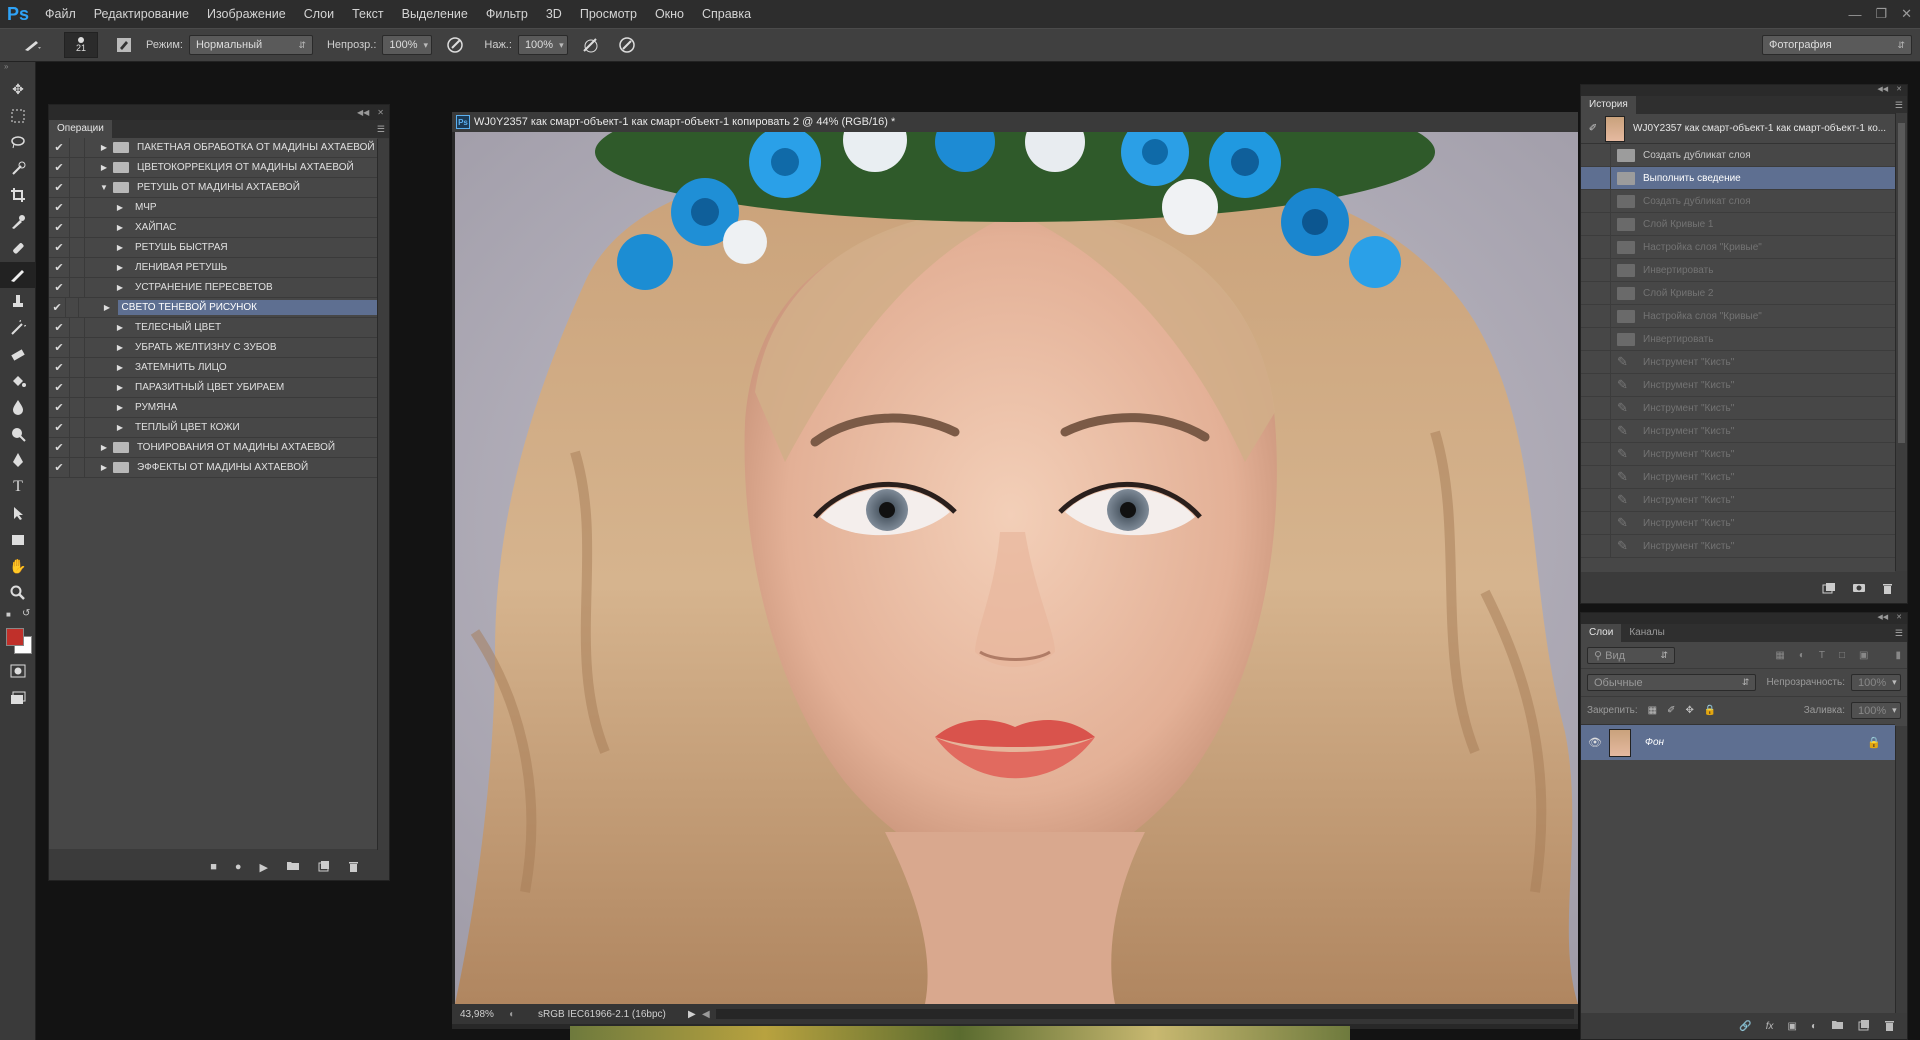 The width and height of the screenshot is (1920, 1040). I want to click on action-row: ✔ ▶ УСТРАНЕНИЕ ПЕРЕСВЕТОВ, so click(213, 287).